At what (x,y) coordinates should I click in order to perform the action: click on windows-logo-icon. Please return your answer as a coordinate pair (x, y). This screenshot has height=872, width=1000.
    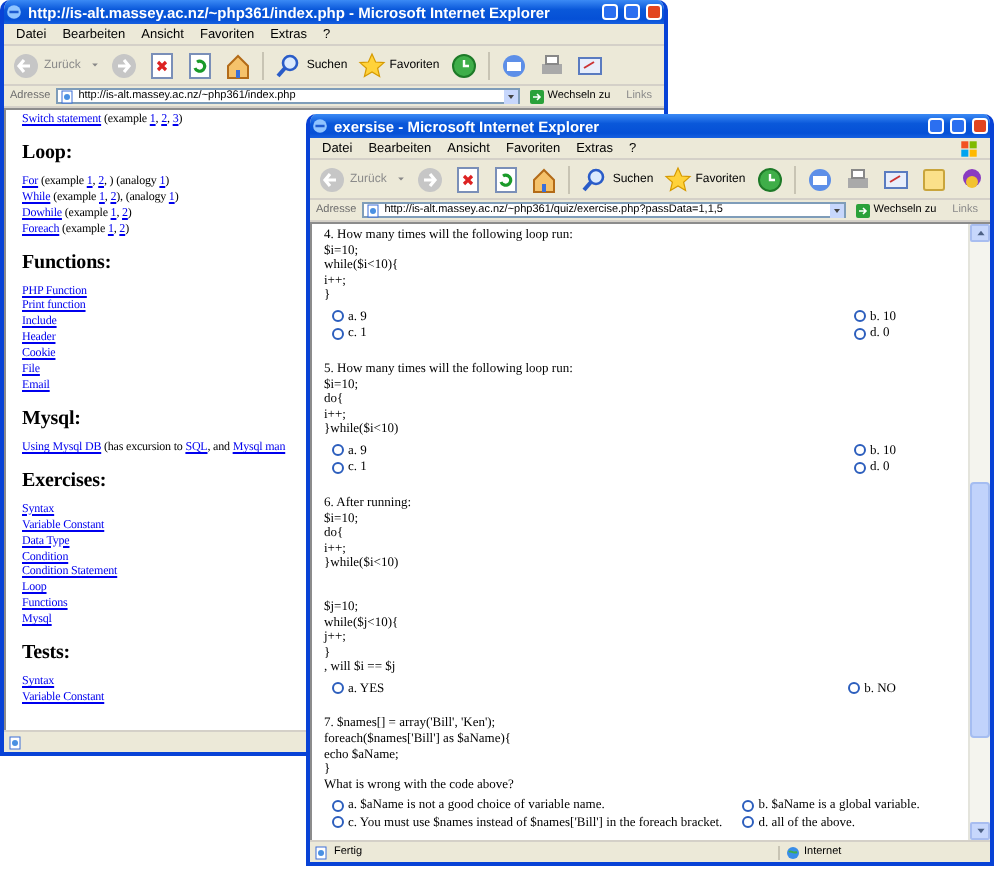
    Looking at the image, I should click on (969, 148).